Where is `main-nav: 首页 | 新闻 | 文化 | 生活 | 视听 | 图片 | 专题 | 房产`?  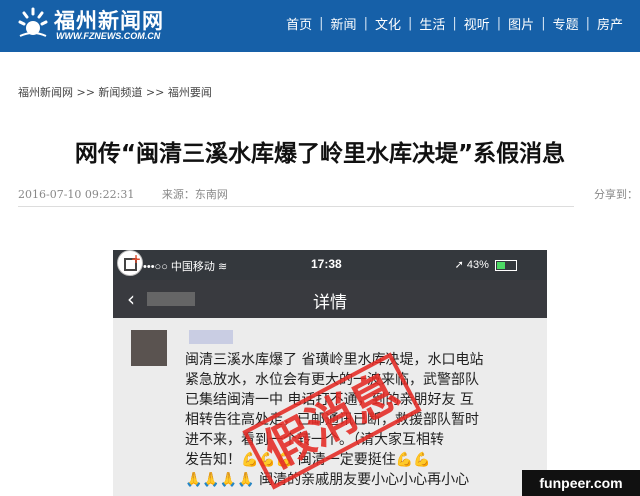
main-nav: 首页 | 新闻 | 文化 | 生活 | 视听 | 图片 | 专题 | 房产 is located at coordinates (454, 23).